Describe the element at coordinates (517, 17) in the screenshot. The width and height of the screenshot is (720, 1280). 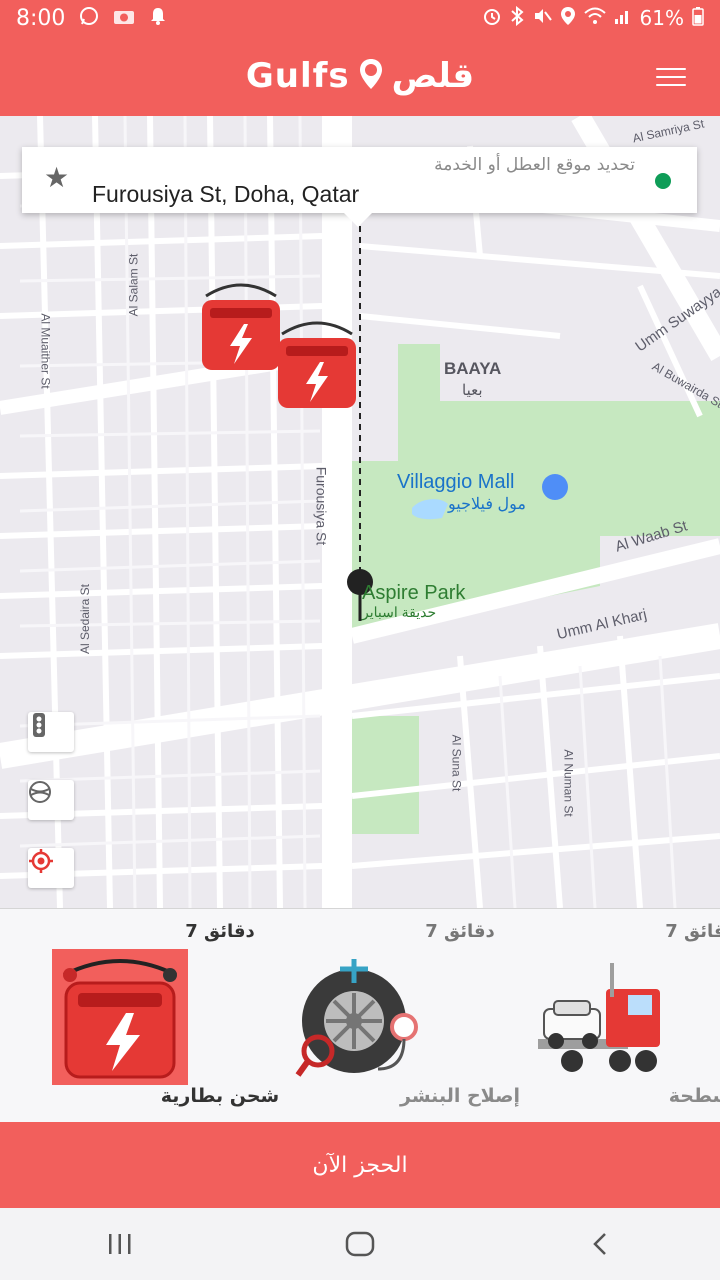
I see `bluetooth-icon` at that location.